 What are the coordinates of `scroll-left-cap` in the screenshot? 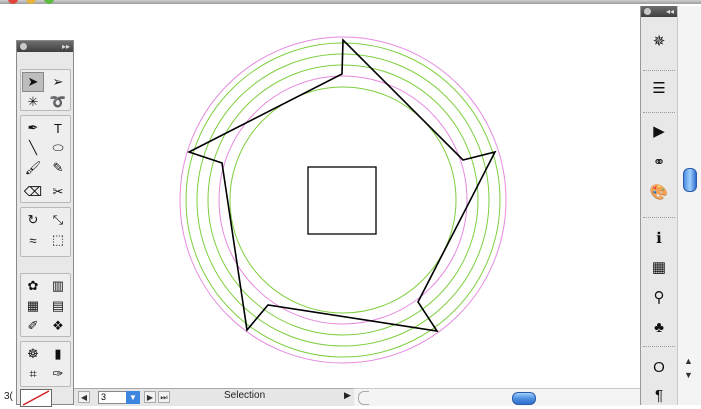 It's located at (363, 398).